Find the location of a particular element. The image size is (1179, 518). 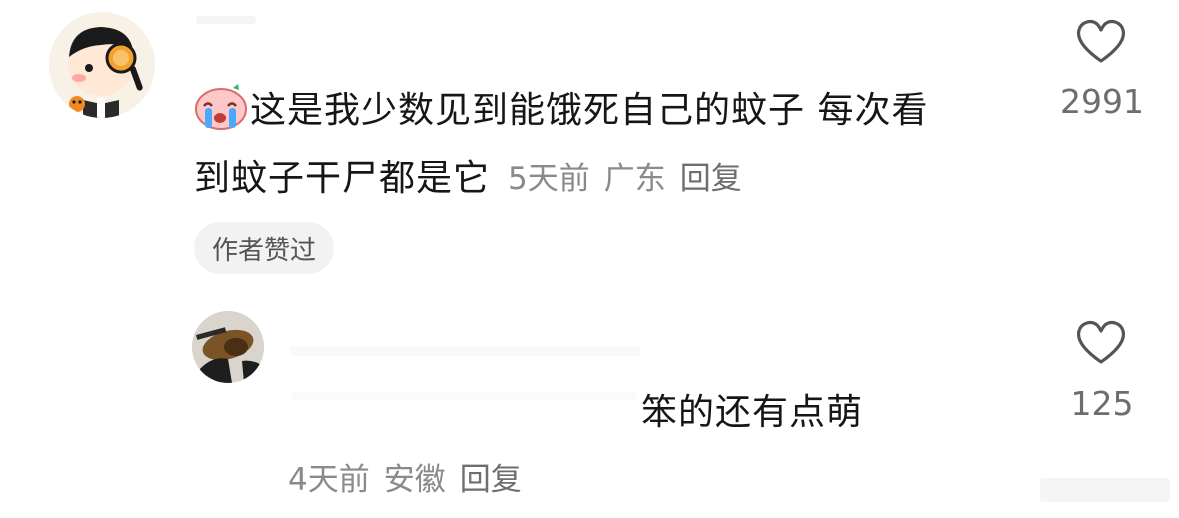

crying-emoji-icon is located at coordinates (221, 107).